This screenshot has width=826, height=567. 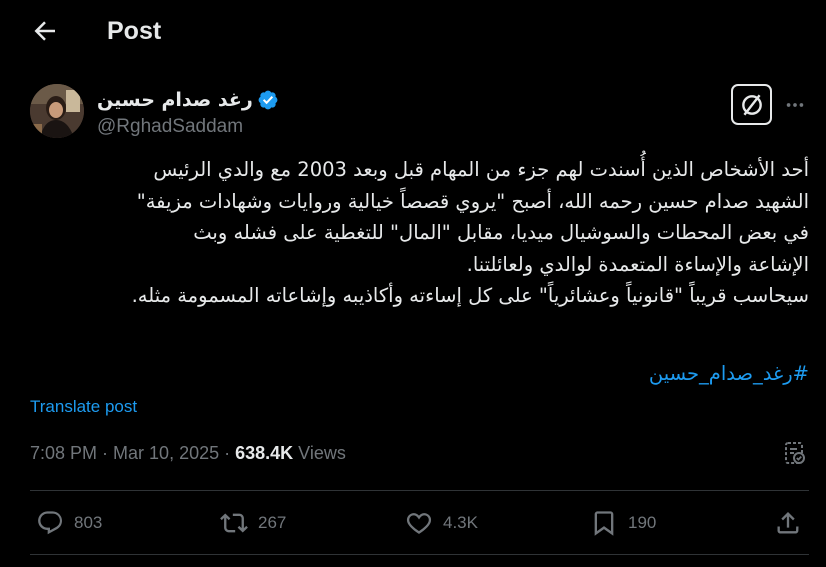 I want to click on top-bar: Post, so click(x=413, y=32).